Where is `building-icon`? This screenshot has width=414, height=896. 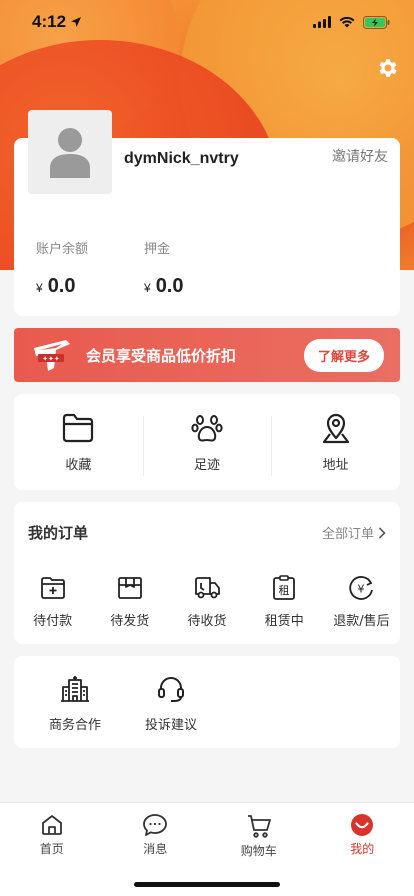 building-icon is located at coordinates (75, 689).